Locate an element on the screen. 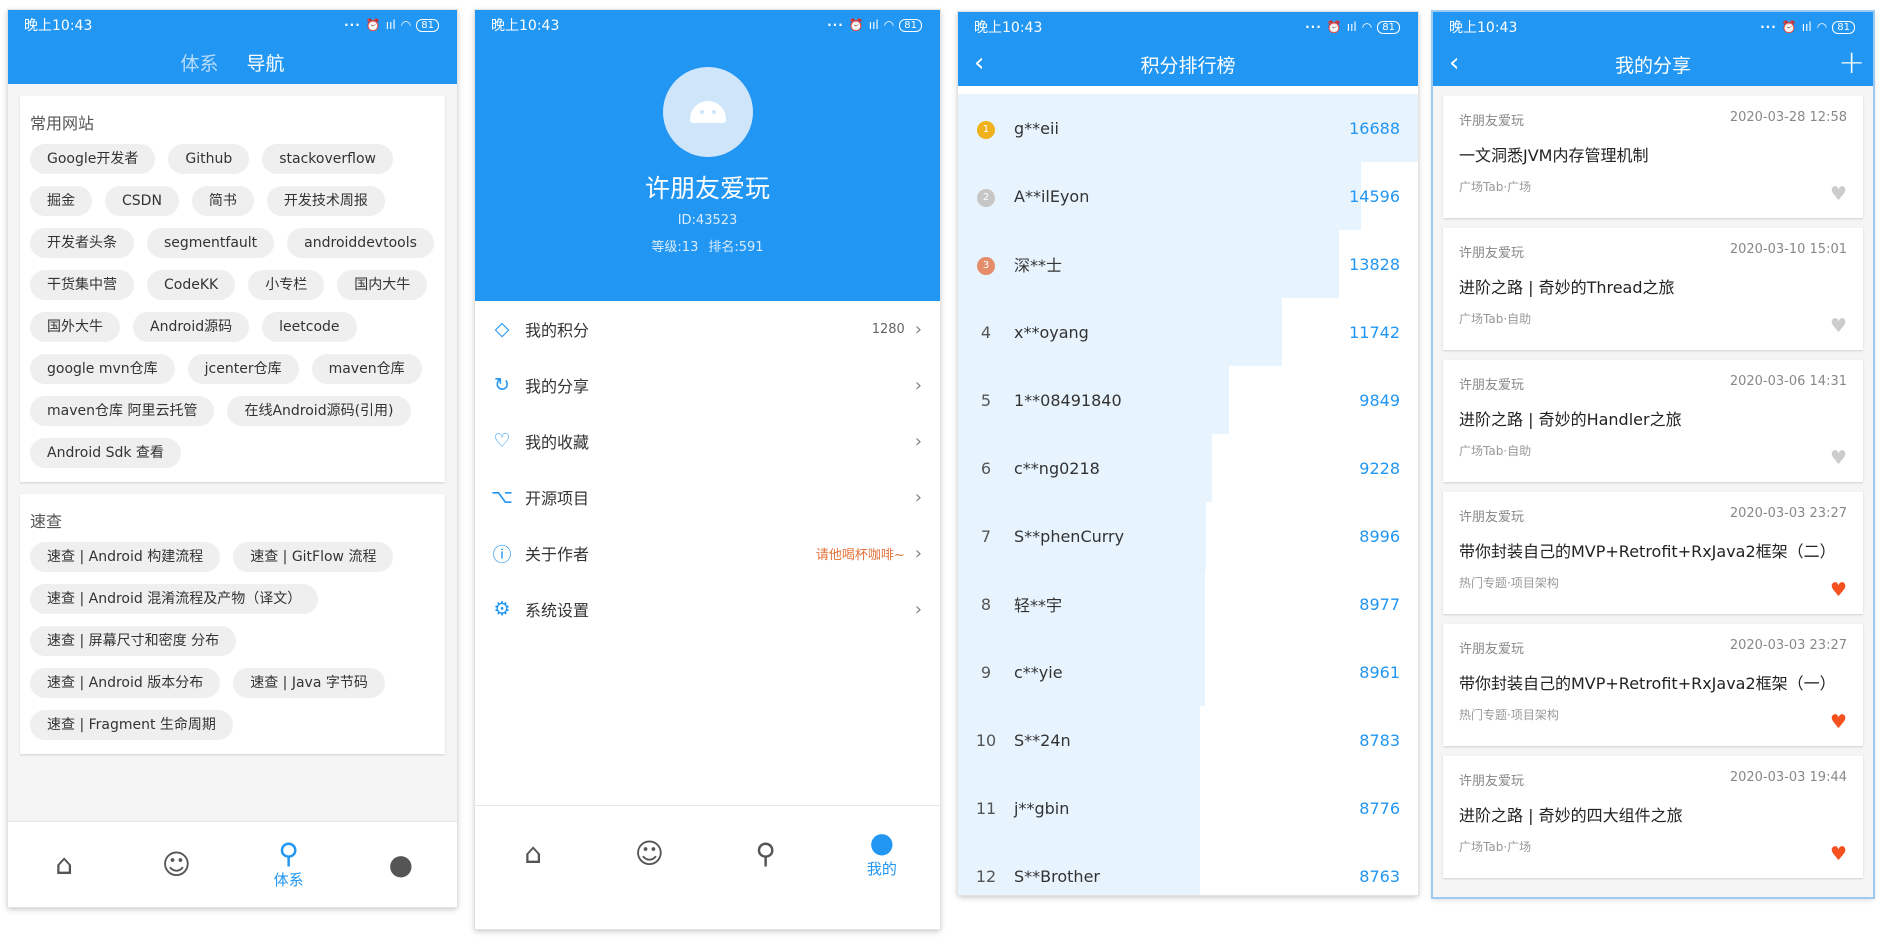 This screenshot has height=939, width=1891. nav-mine: ● is located at coordinates (401, 864).